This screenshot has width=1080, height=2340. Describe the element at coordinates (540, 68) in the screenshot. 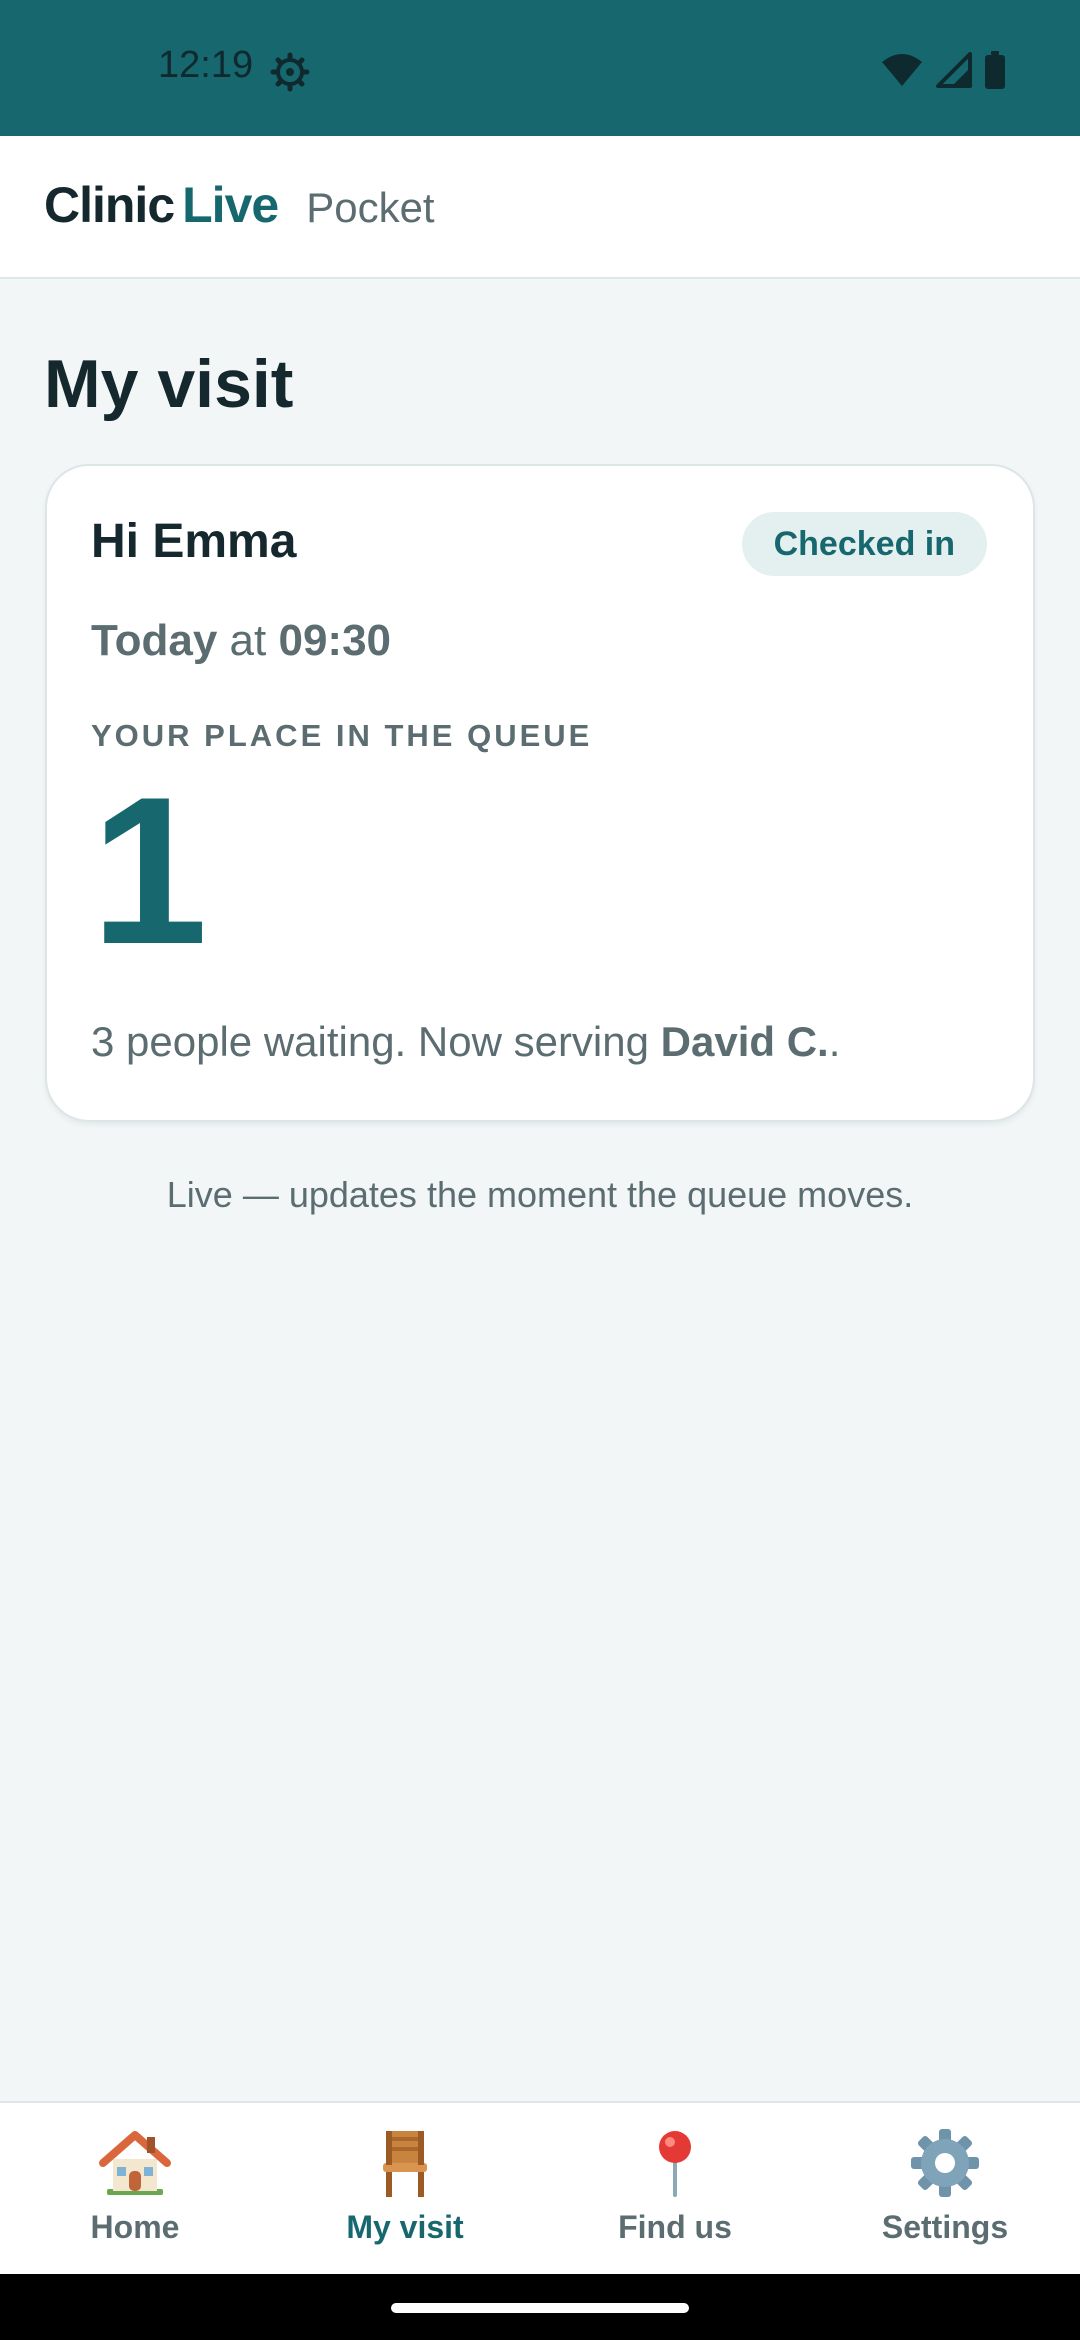

I see `status-bar: 12:19` at that location.